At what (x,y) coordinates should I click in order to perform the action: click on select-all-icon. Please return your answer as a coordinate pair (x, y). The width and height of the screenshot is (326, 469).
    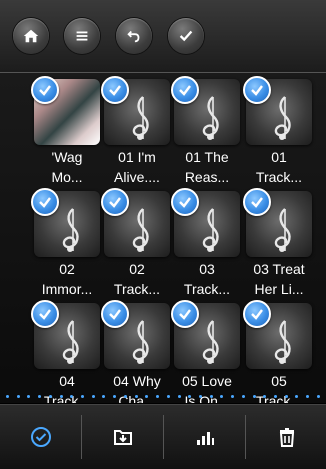
    Looking at the image, I should click on (40, 437).